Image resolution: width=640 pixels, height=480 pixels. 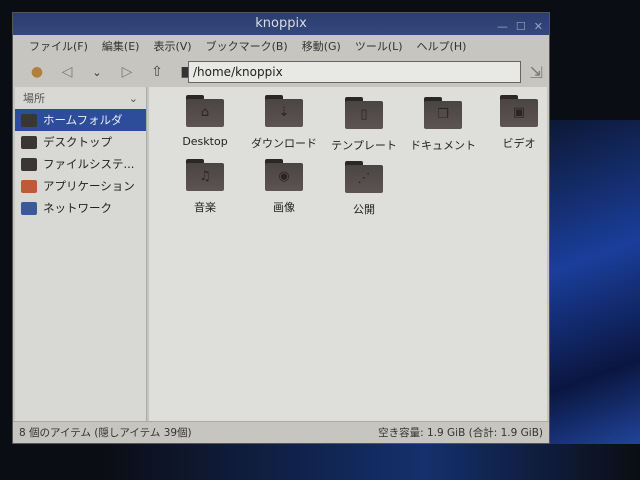 I want to click on toolbar: ● ◁ ⌄ ▷ ⇧ ■ /home/knoppix ⇲, so click(x=281, y=72).